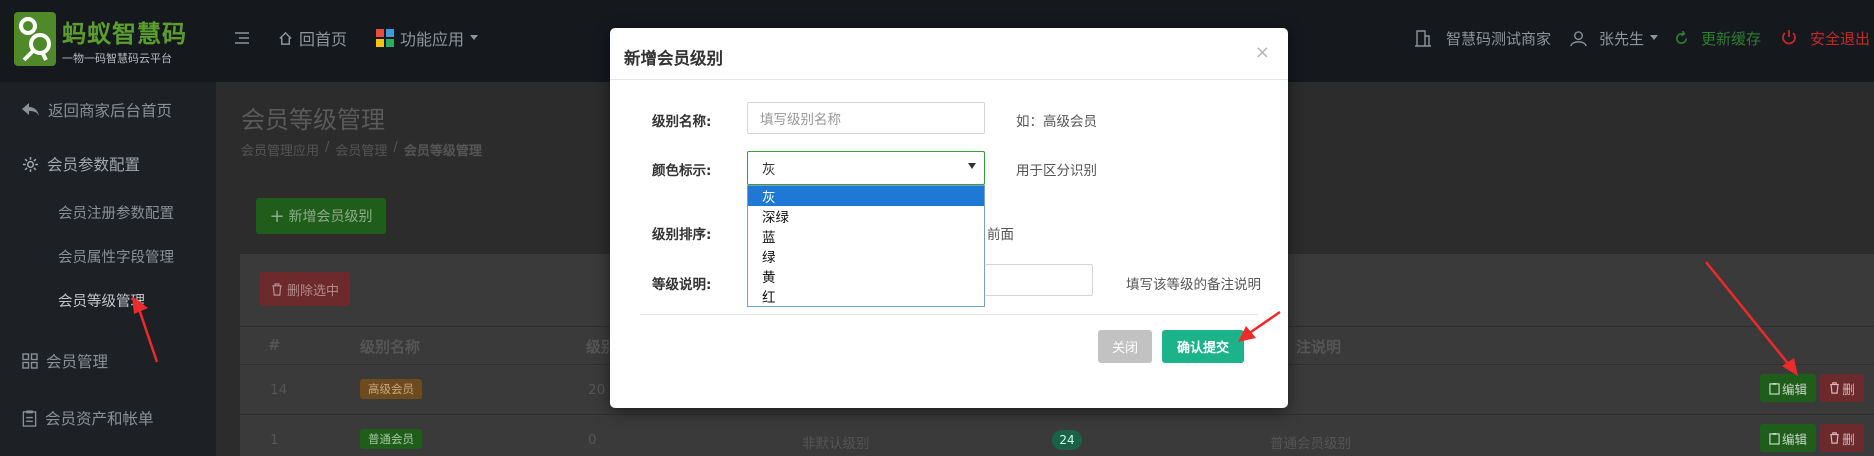 The width and height of the screenshot is (1874, 456). I want to click on dropdown-arrow-icon, so click(972, 166).